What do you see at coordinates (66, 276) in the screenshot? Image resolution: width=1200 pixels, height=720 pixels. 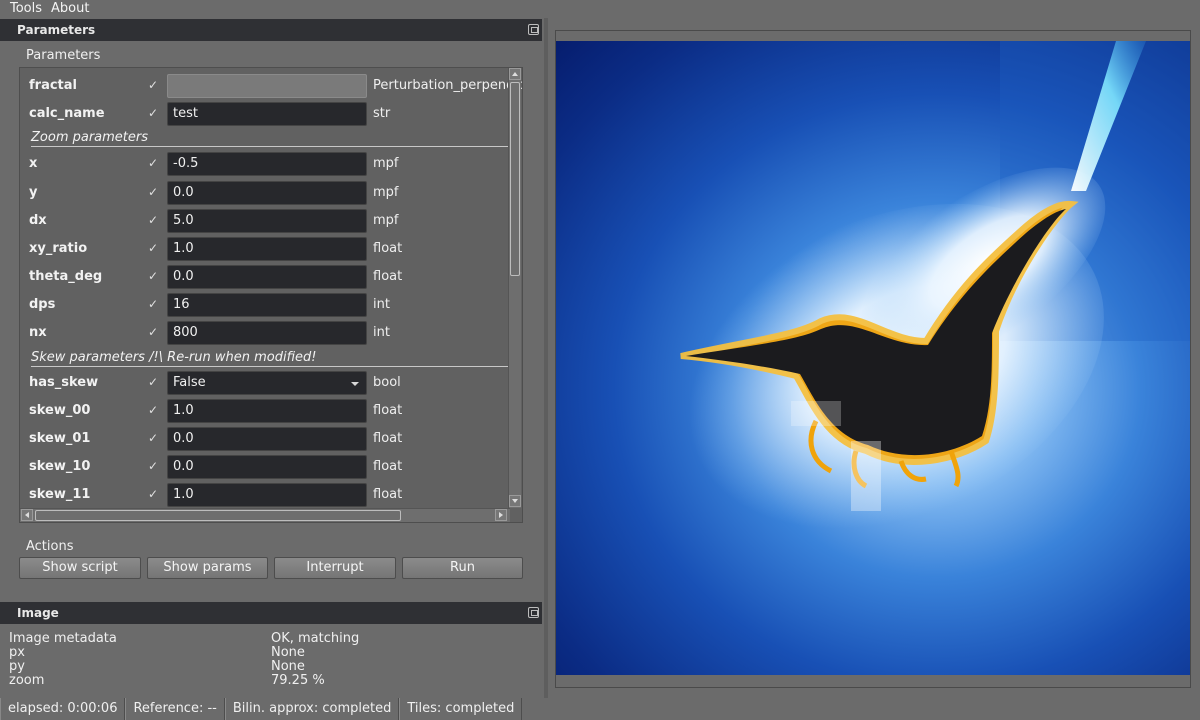 I see `param-name: theta_deg` at bounding box center [66, 276].